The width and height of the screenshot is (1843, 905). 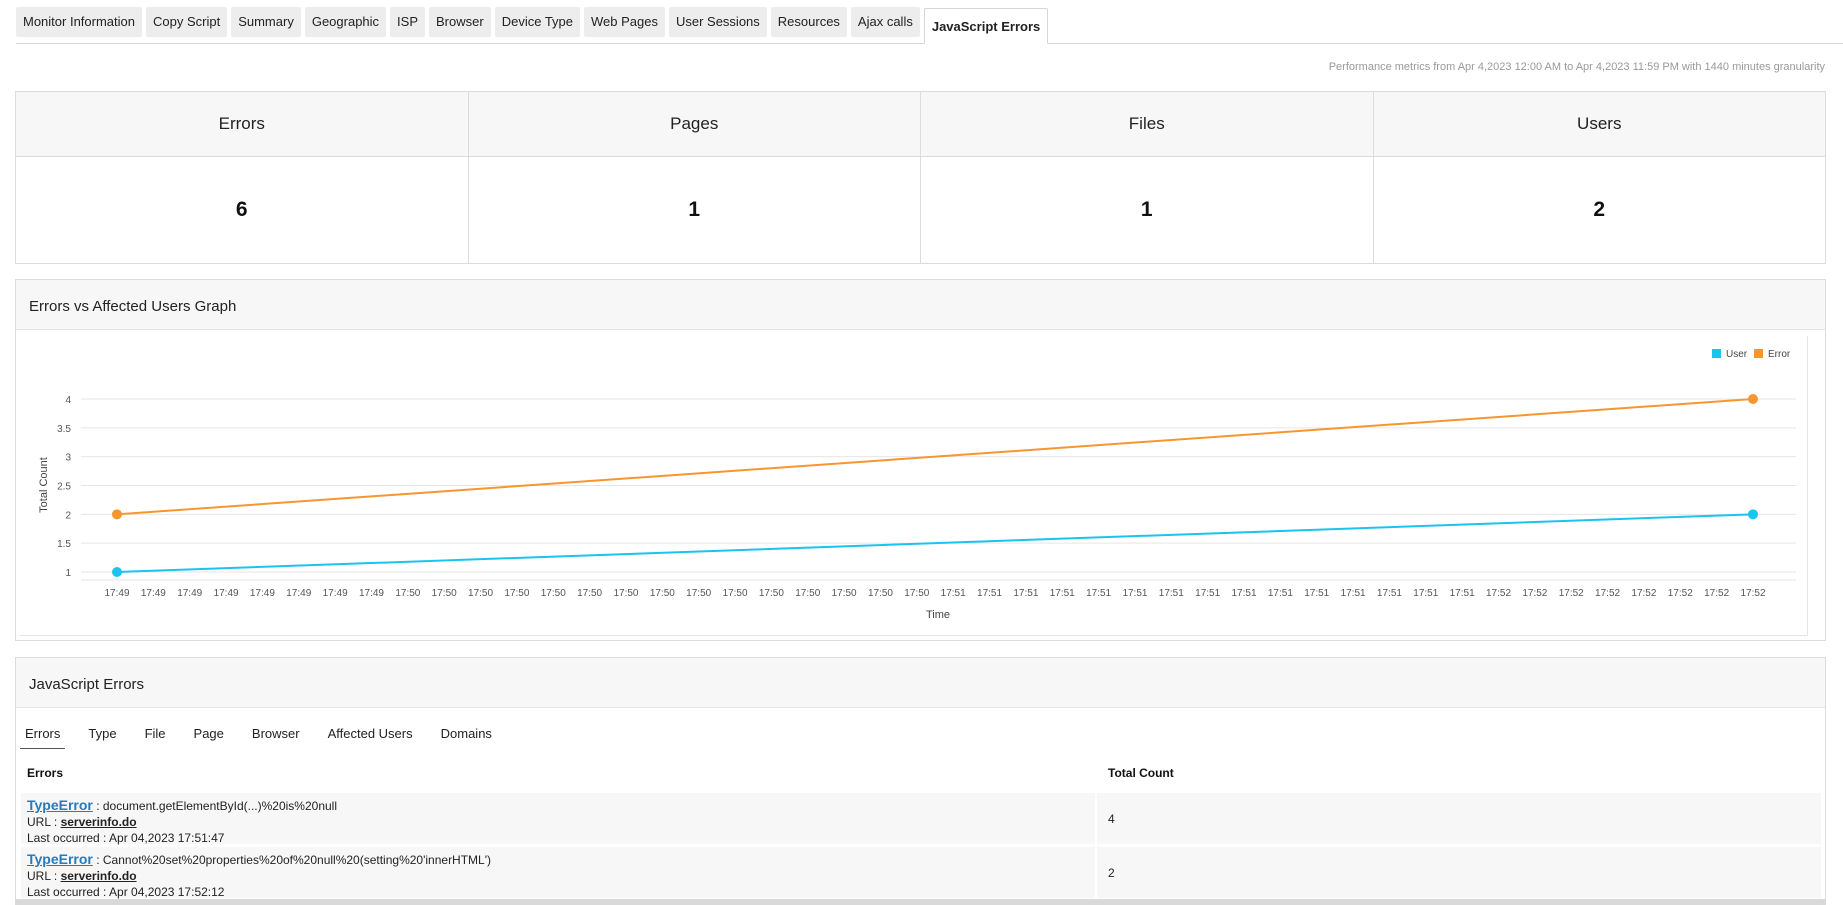 What do you see at coordinates (920, 683) in the screenshot?
I see `errors-panel-title: JavaScript Errors` at bounding box center [920, 683].